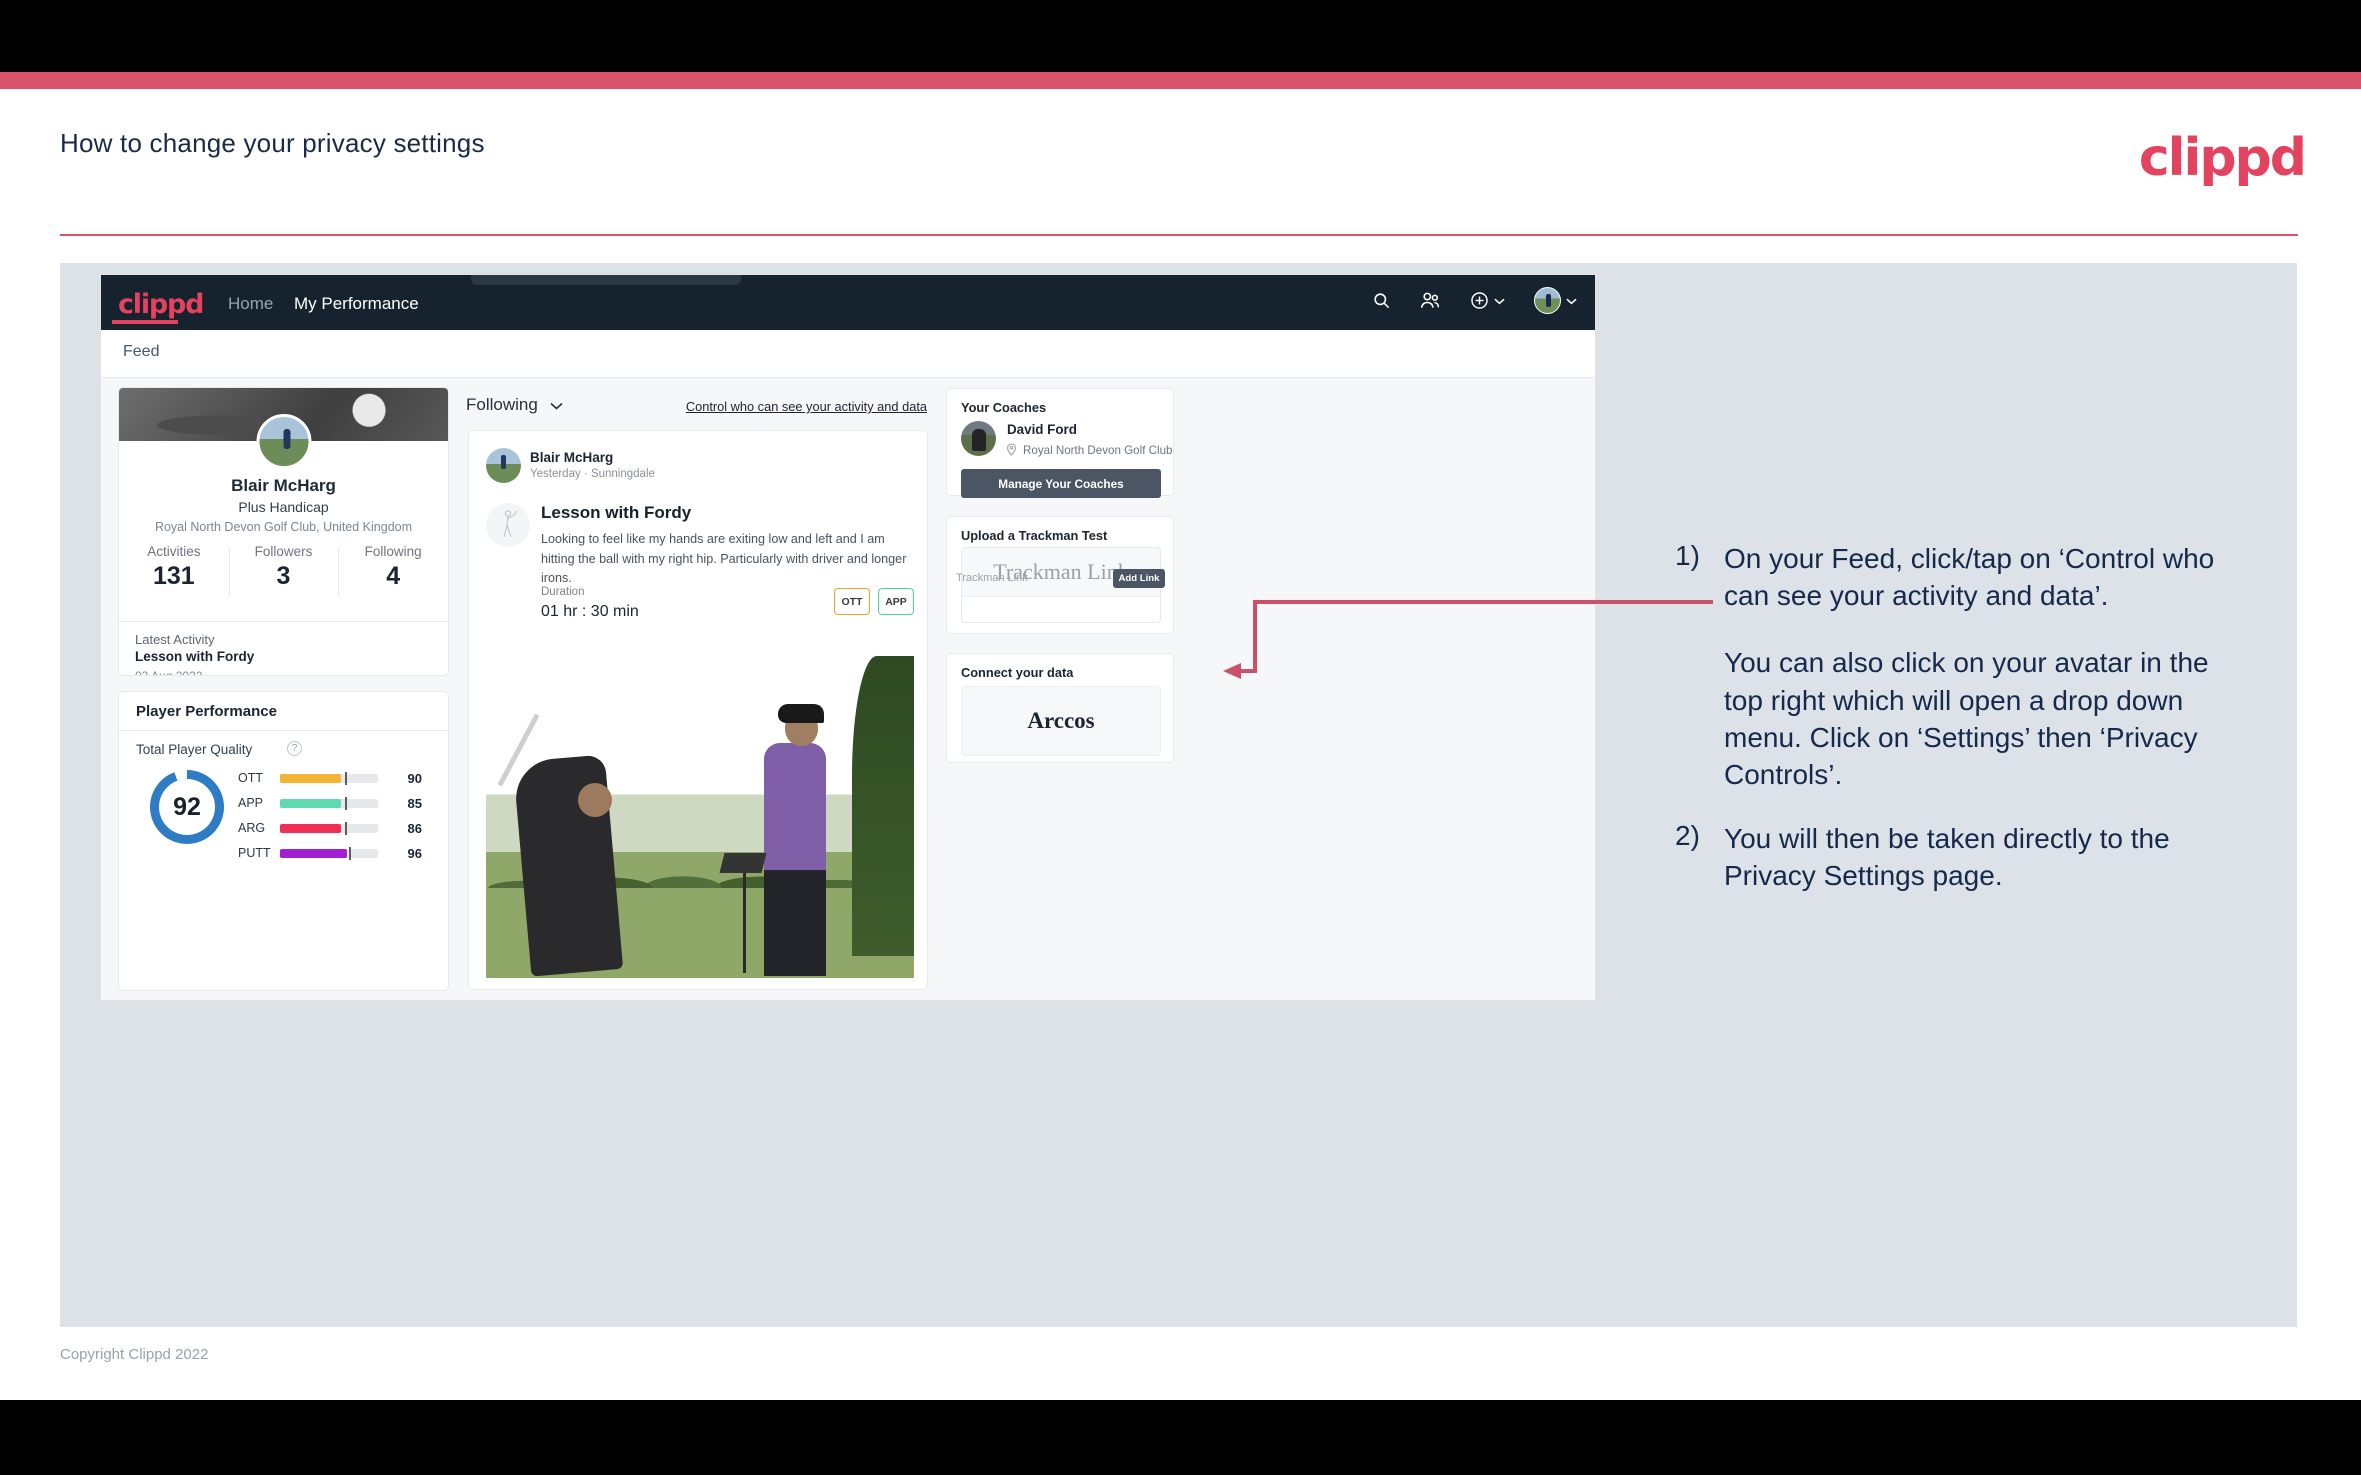 The width and height of the screenshot is (2361, 1475). Describe the element at coordinates (194, 749) in the screenshot. I see `total-player-quality-label: Total Player Quality` at that location.